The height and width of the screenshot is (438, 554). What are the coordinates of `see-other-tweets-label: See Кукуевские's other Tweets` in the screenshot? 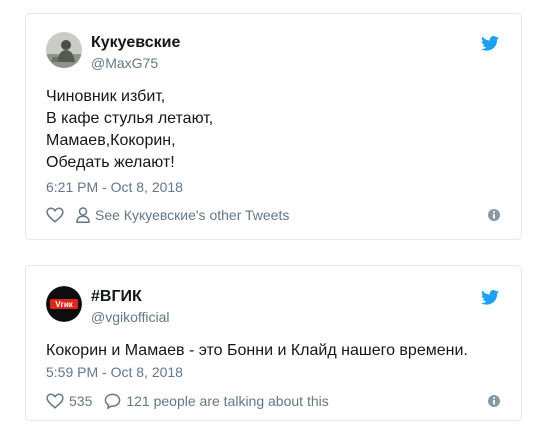 It's located at (192, 215).